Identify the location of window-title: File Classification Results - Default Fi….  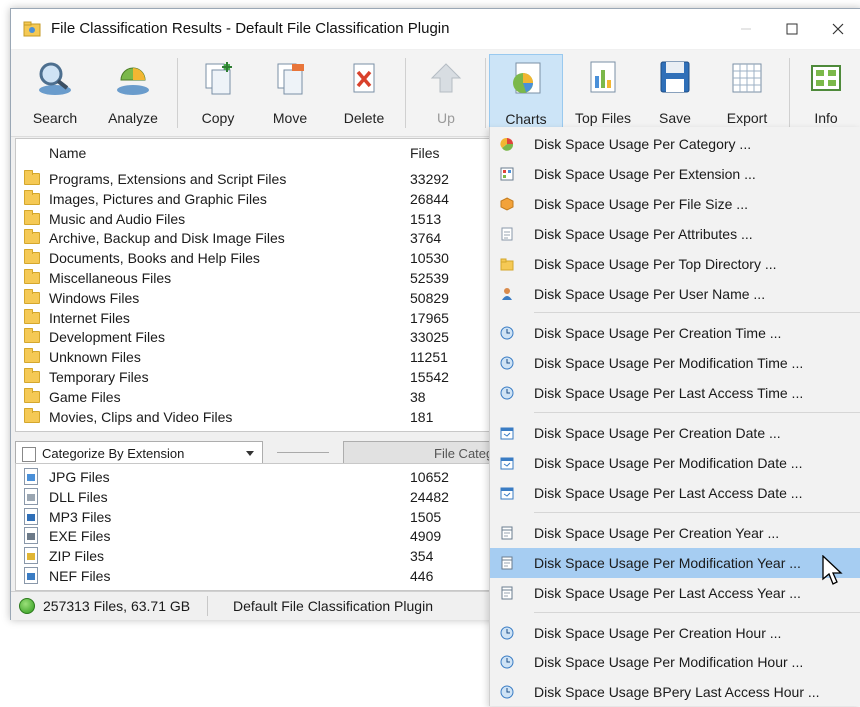
(250, 28).